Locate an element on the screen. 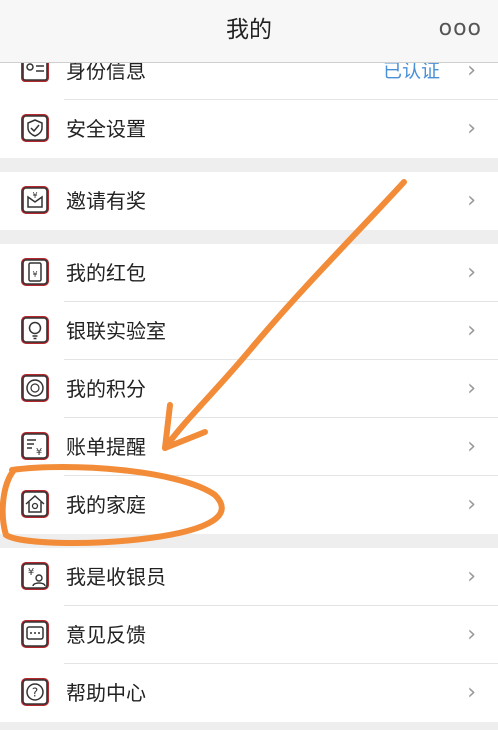  page-title: 我的 is located at coordinates (249, 30).